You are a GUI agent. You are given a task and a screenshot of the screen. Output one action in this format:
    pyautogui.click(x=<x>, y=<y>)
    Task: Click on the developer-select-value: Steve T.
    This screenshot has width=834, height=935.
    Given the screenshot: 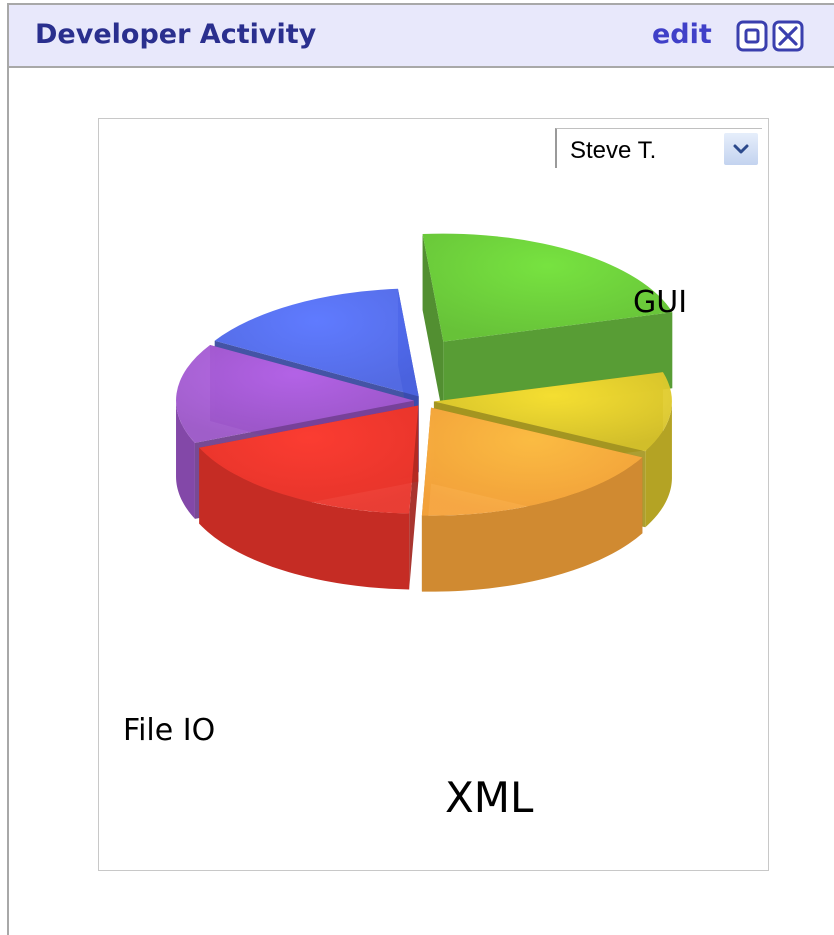 What is the action you would take?
    pyautogui.click(x=613, y=150)
    